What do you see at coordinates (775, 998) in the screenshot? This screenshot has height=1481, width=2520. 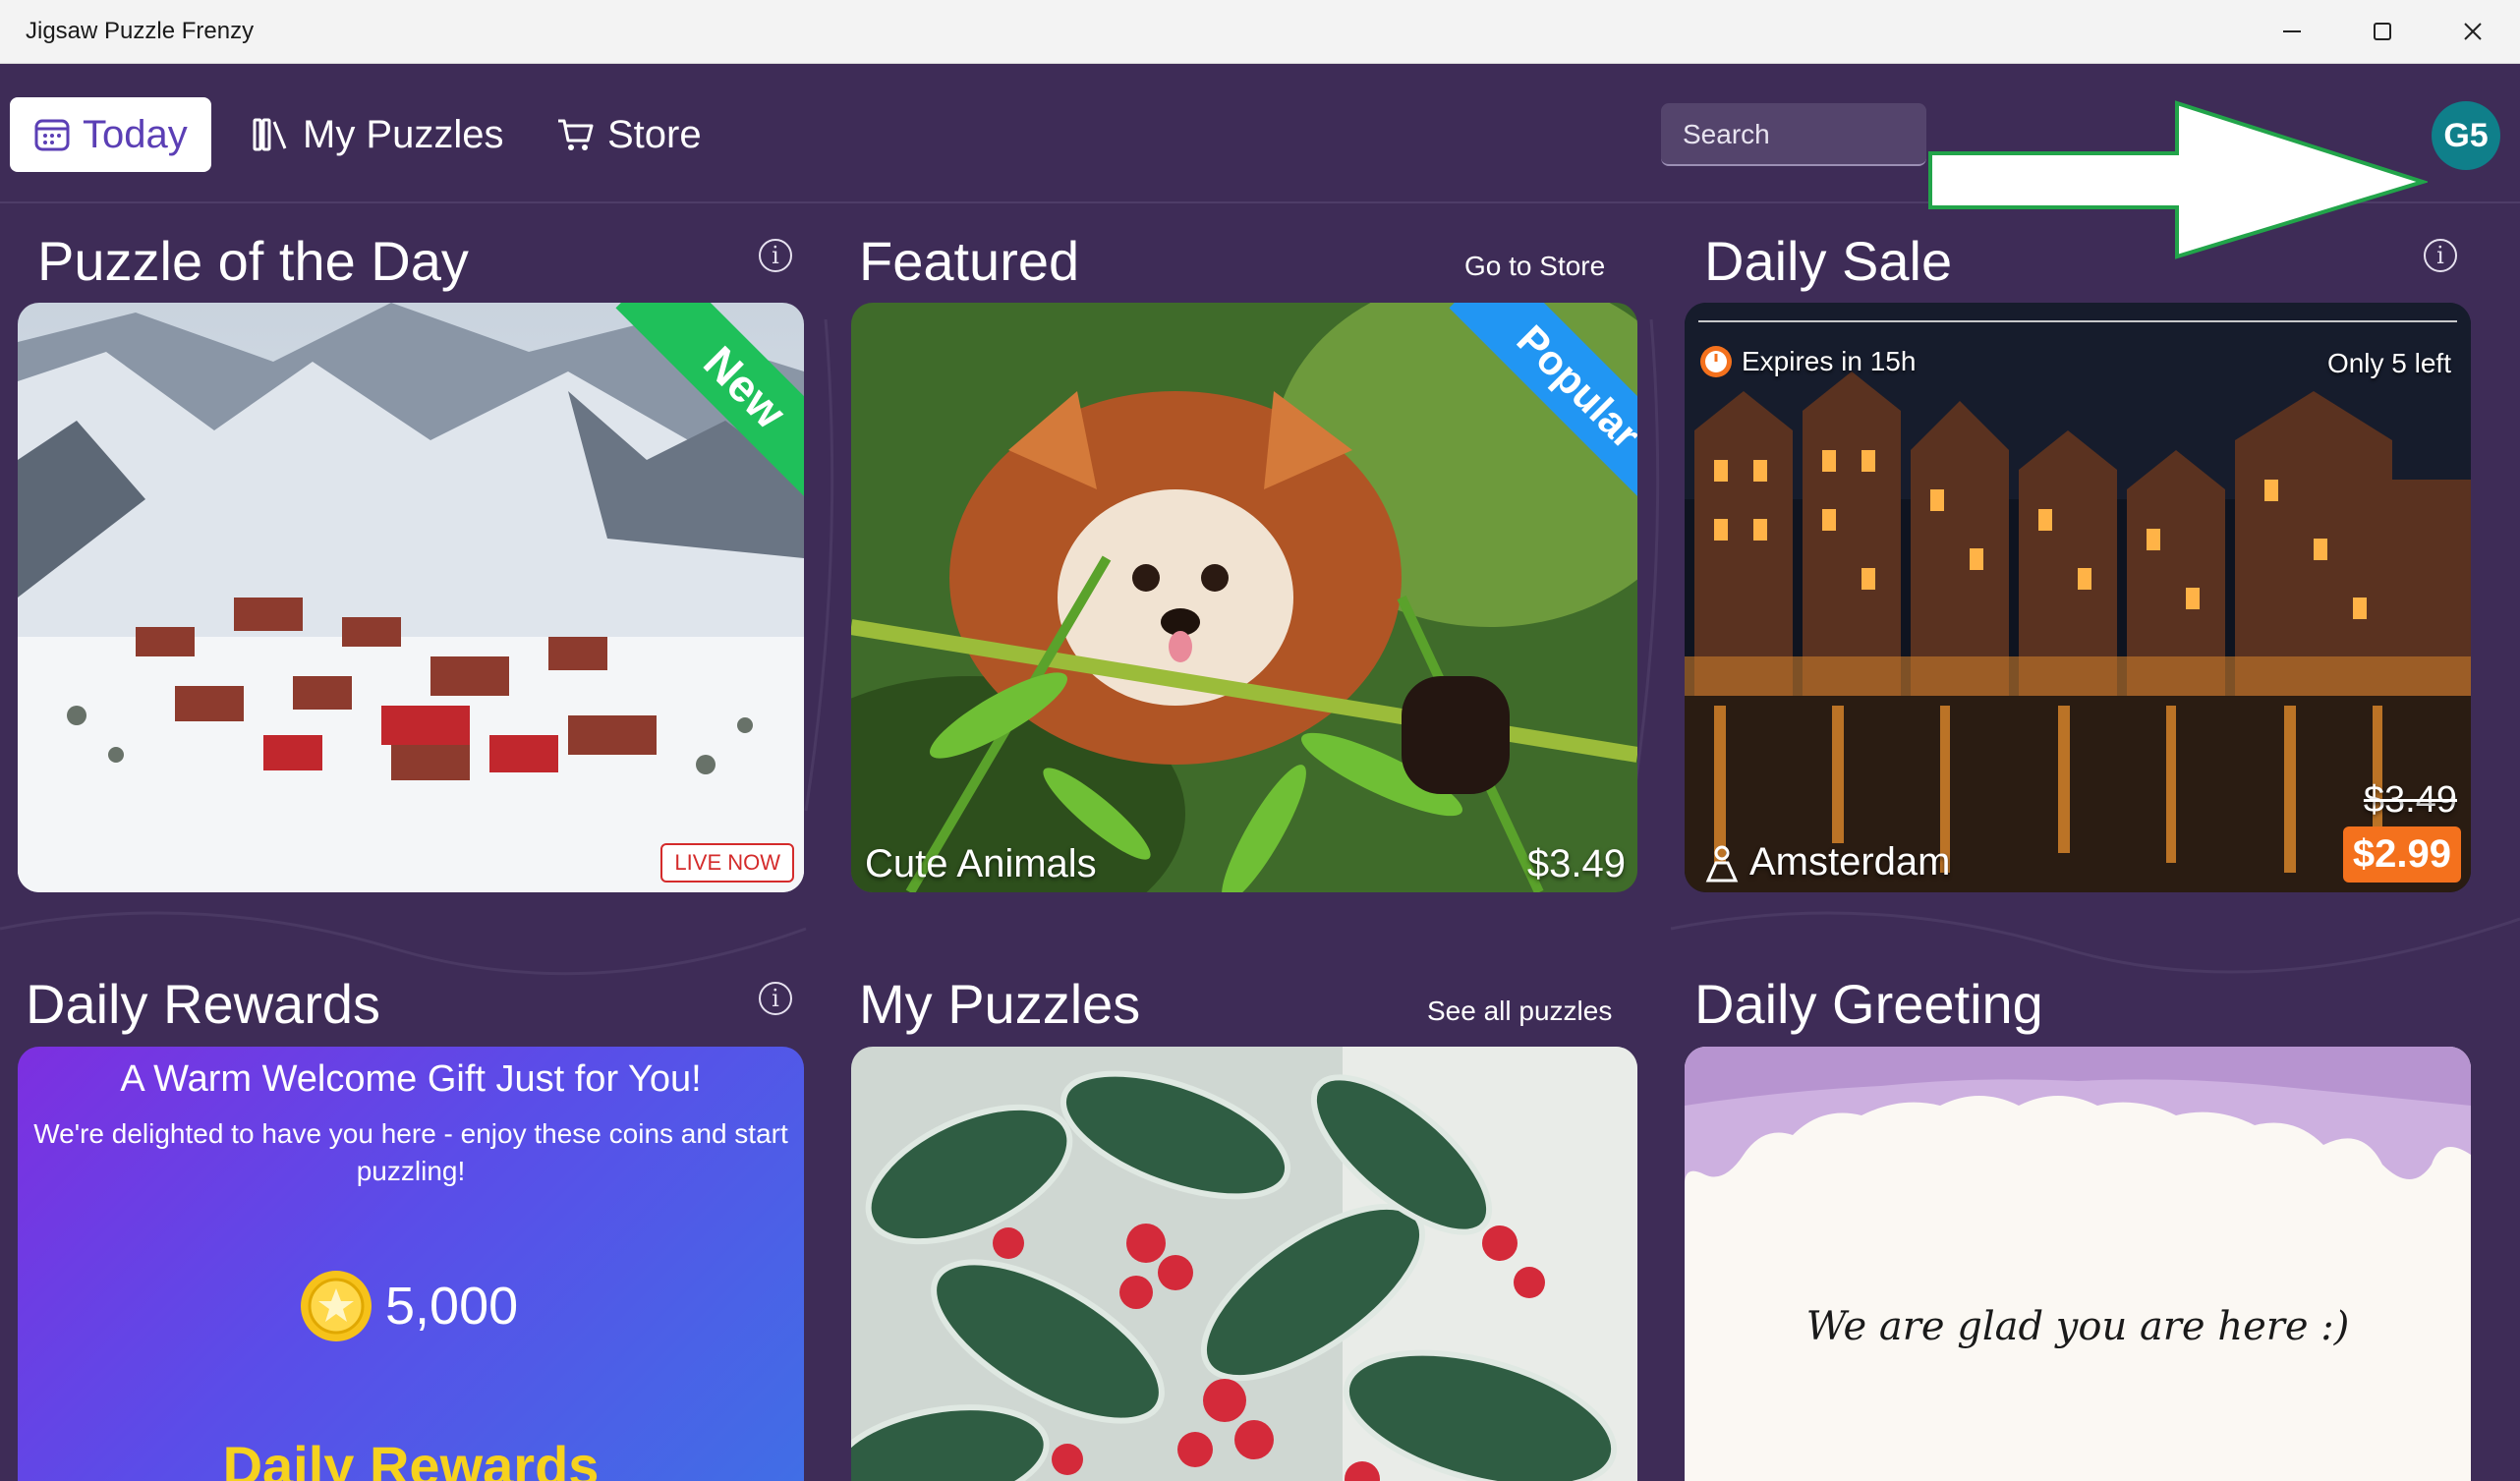 I see `daily-rewards-info-icon: i` at bounding box center [775, 998].